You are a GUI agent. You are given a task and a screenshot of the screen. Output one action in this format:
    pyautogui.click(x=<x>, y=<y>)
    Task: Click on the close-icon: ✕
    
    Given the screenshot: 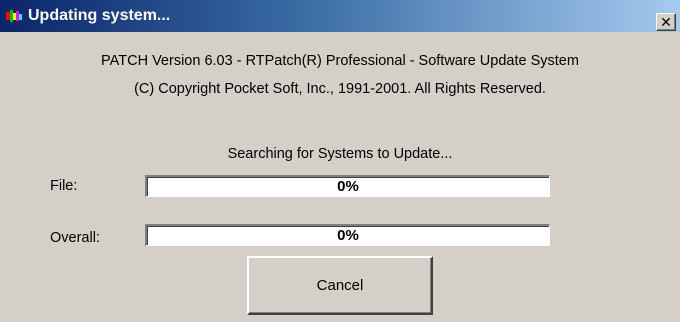 What is the action you would take?
    pyautogui.click(x=666, y=22)
    